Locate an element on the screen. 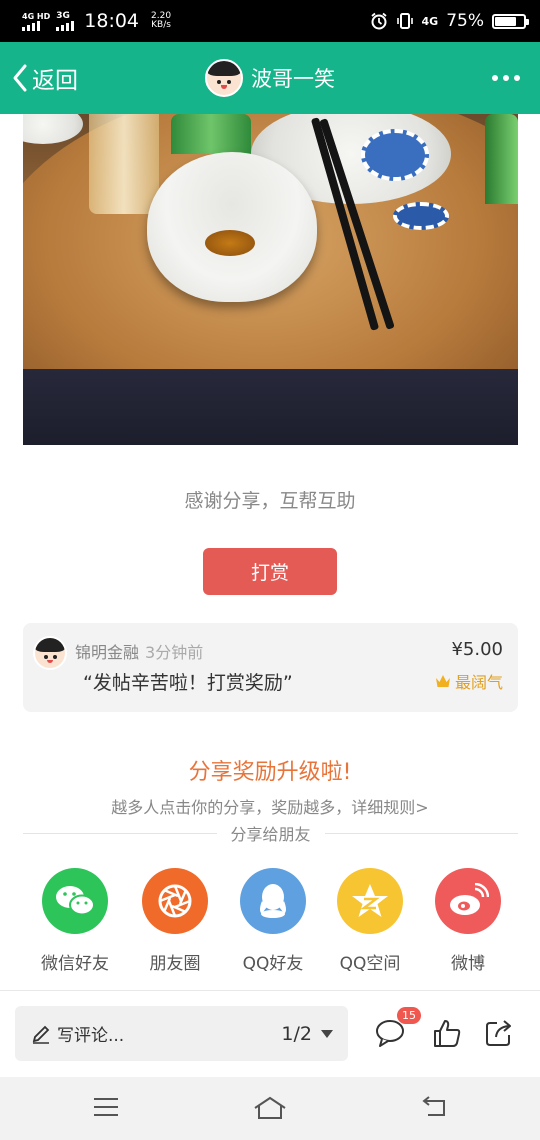 Image resolution: width=540 pixels, height=1140 pixels. share-friends-label: 分享给朋友 is located at coordinates (270, 834).